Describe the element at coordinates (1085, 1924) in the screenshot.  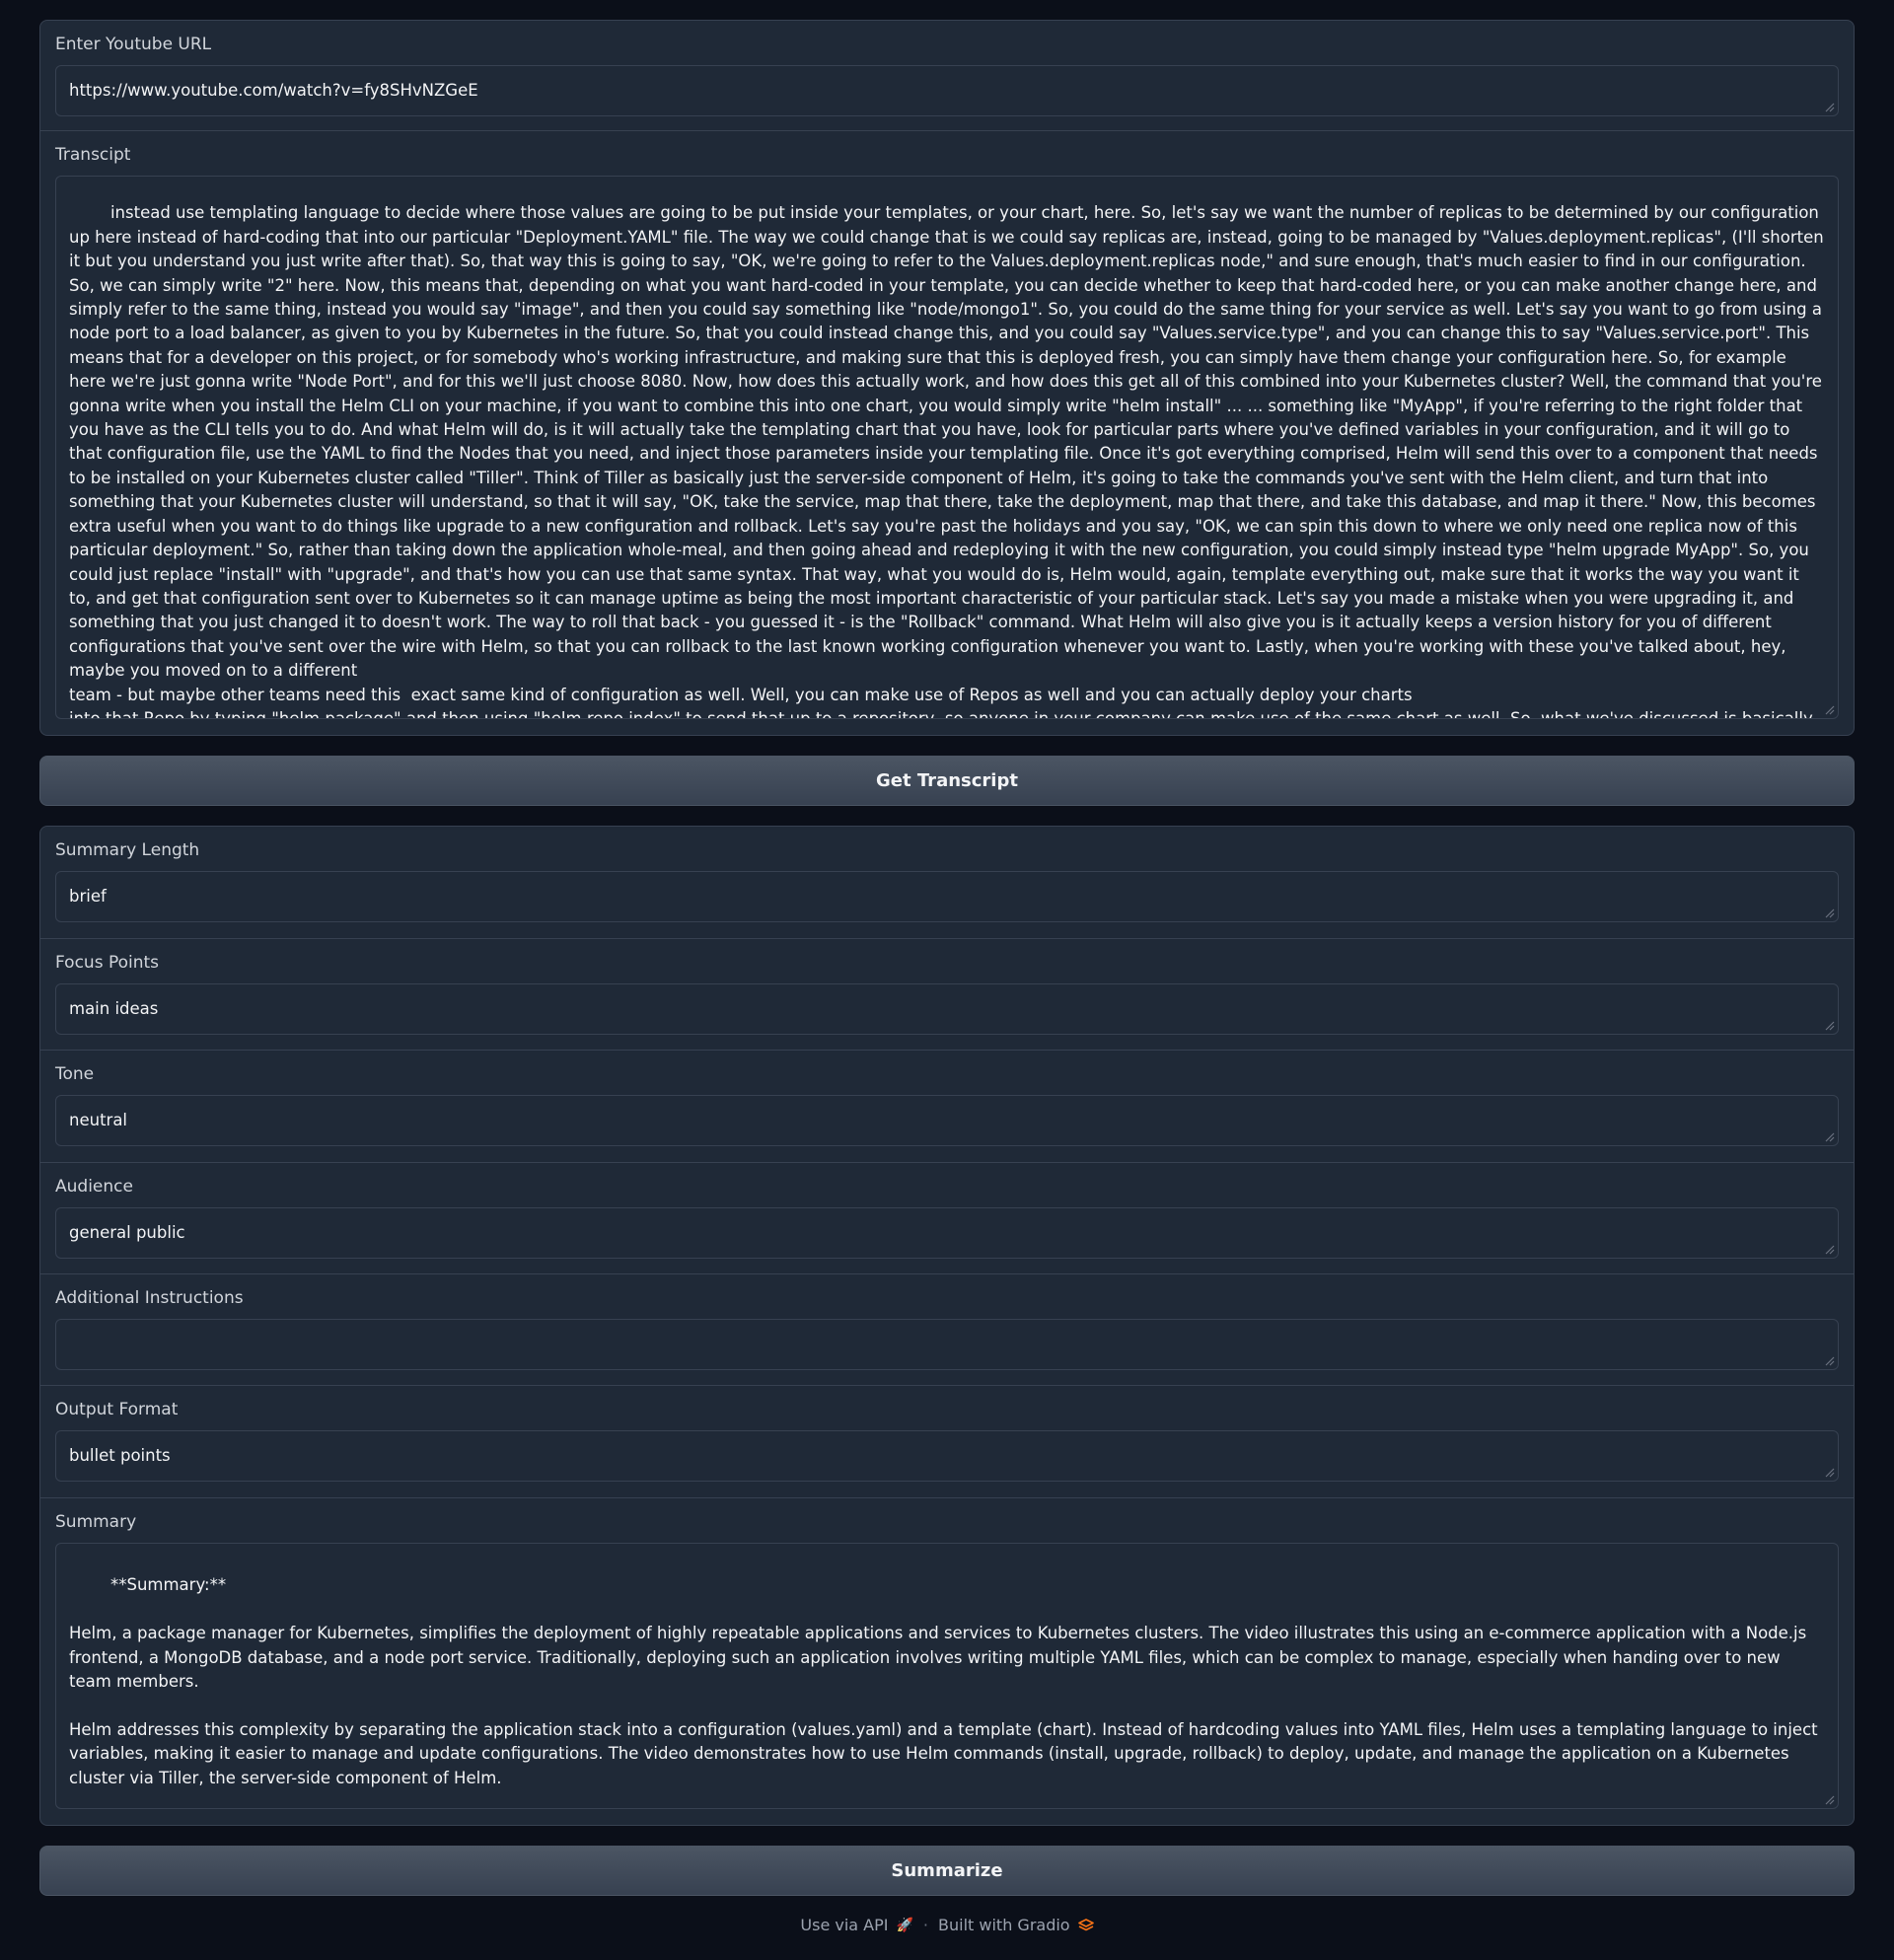
I see `gradio-logo-icon` at that location.